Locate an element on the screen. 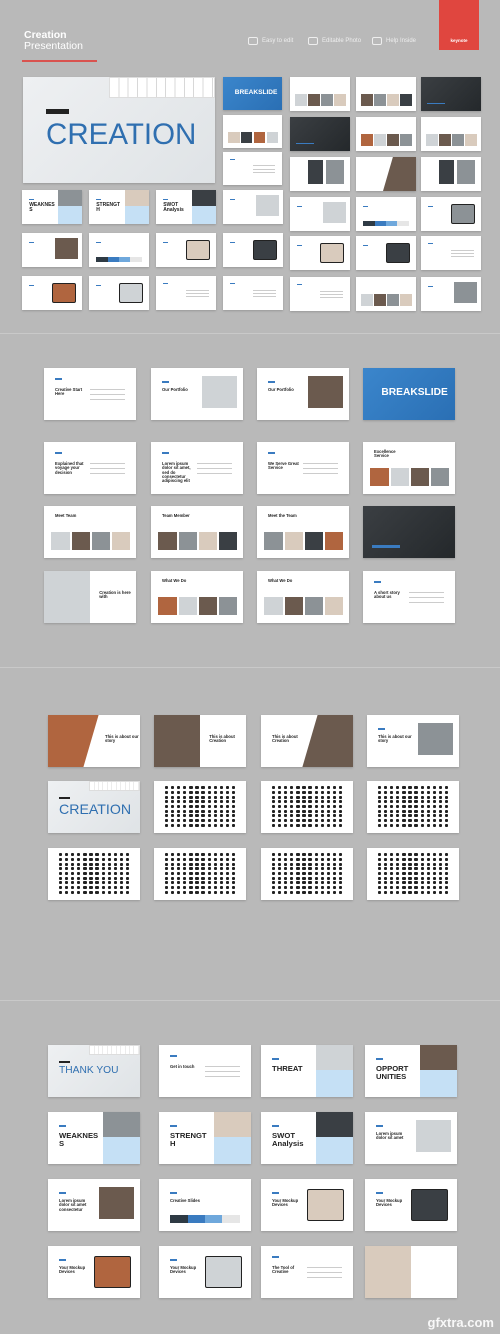 The width and height of the screenshot is (500, 1334). slide-thumbnail: Excellence Service is located at coordinates (409, 468).